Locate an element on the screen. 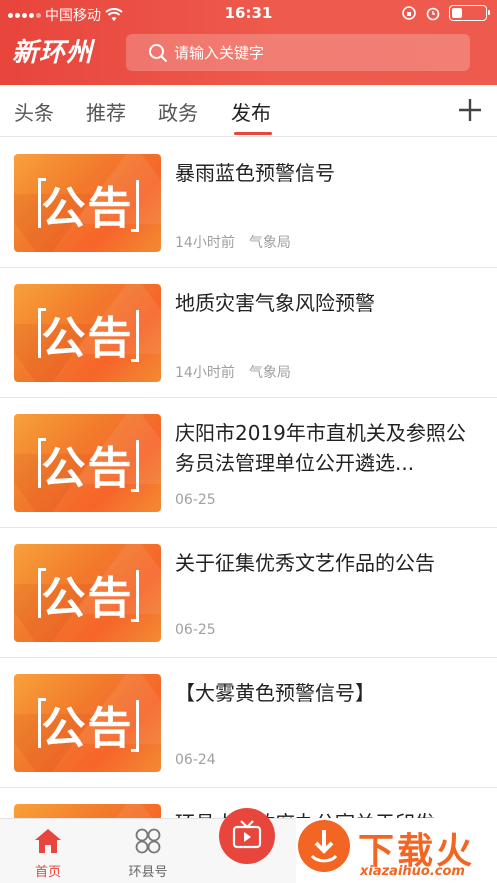  article-meta: 06-24 is located at coordinates (195, 760).